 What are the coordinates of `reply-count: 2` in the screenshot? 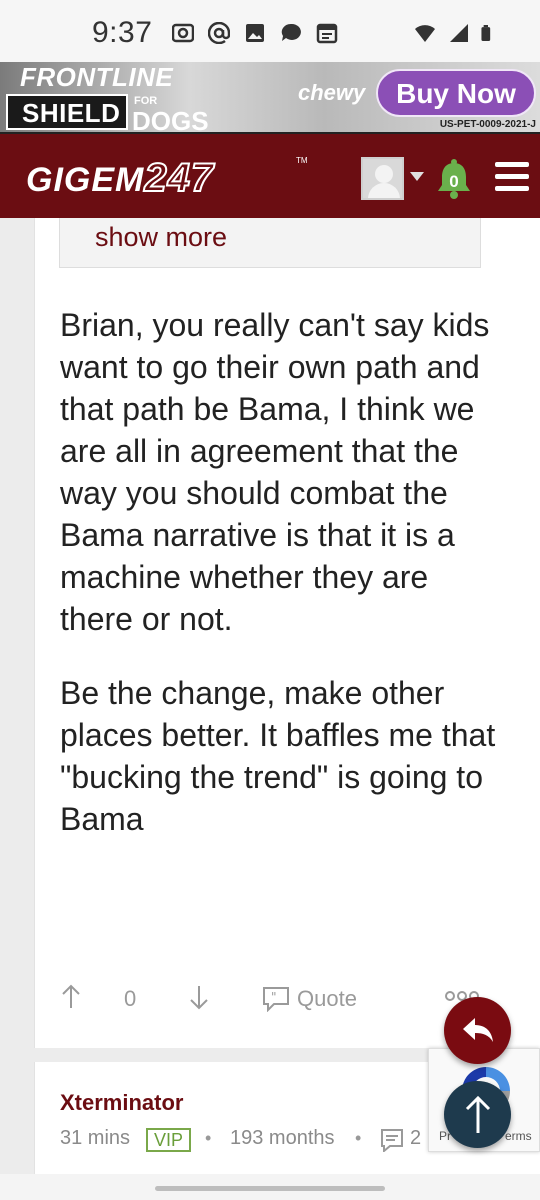 It's located at (416, 1138).